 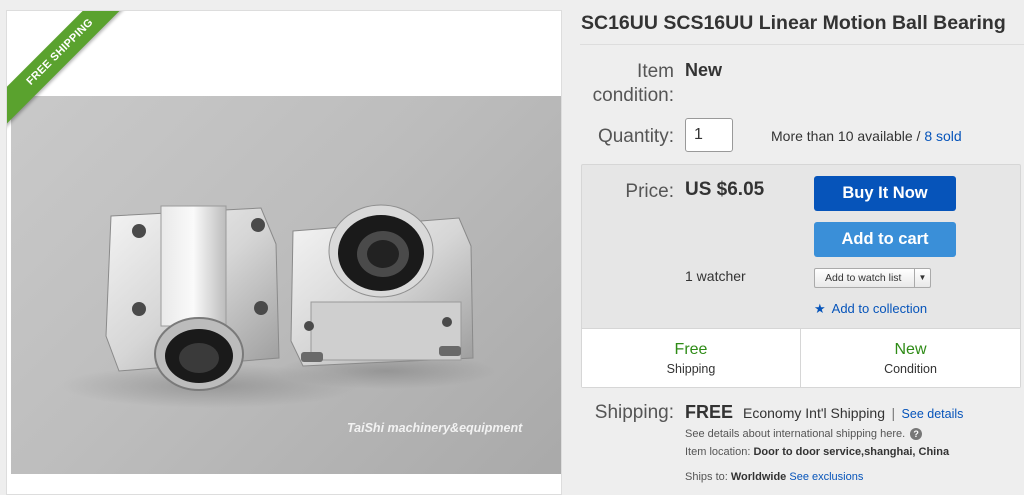 I want to click on watch-list-label: Add to watch list, so click(x=863, y=278).